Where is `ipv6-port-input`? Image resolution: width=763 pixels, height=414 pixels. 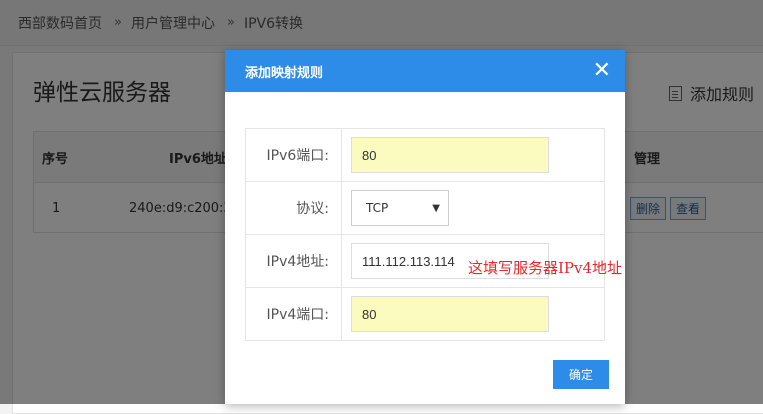
ipv6-port-input is located at coordinates (450, 155).